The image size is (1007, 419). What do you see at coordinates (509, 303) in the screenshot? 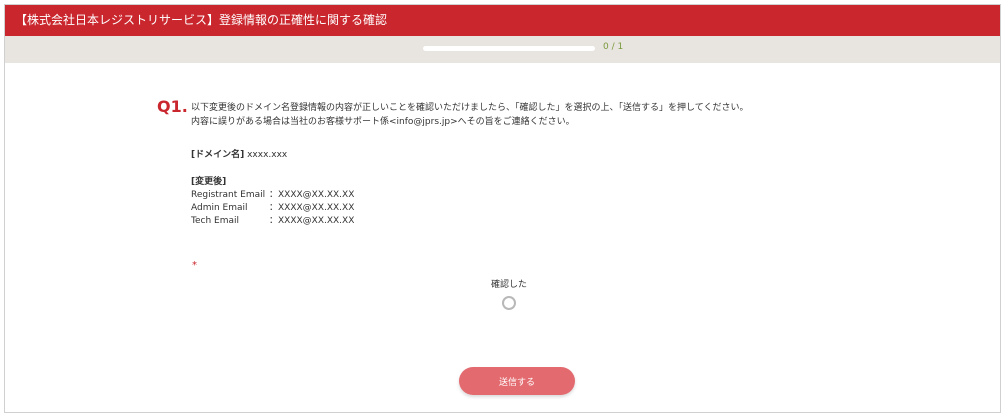
I see `confirm-radio` at bounding box center [509, 303].